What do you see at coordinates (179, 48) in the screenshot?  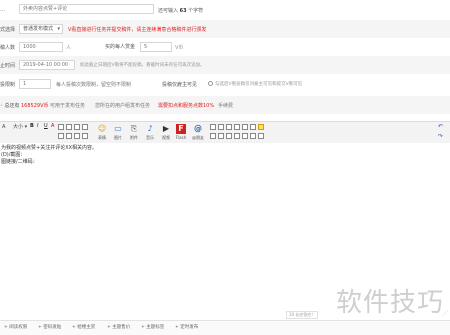 I see `reward-unit: V币` at bounding box center [179, 48].